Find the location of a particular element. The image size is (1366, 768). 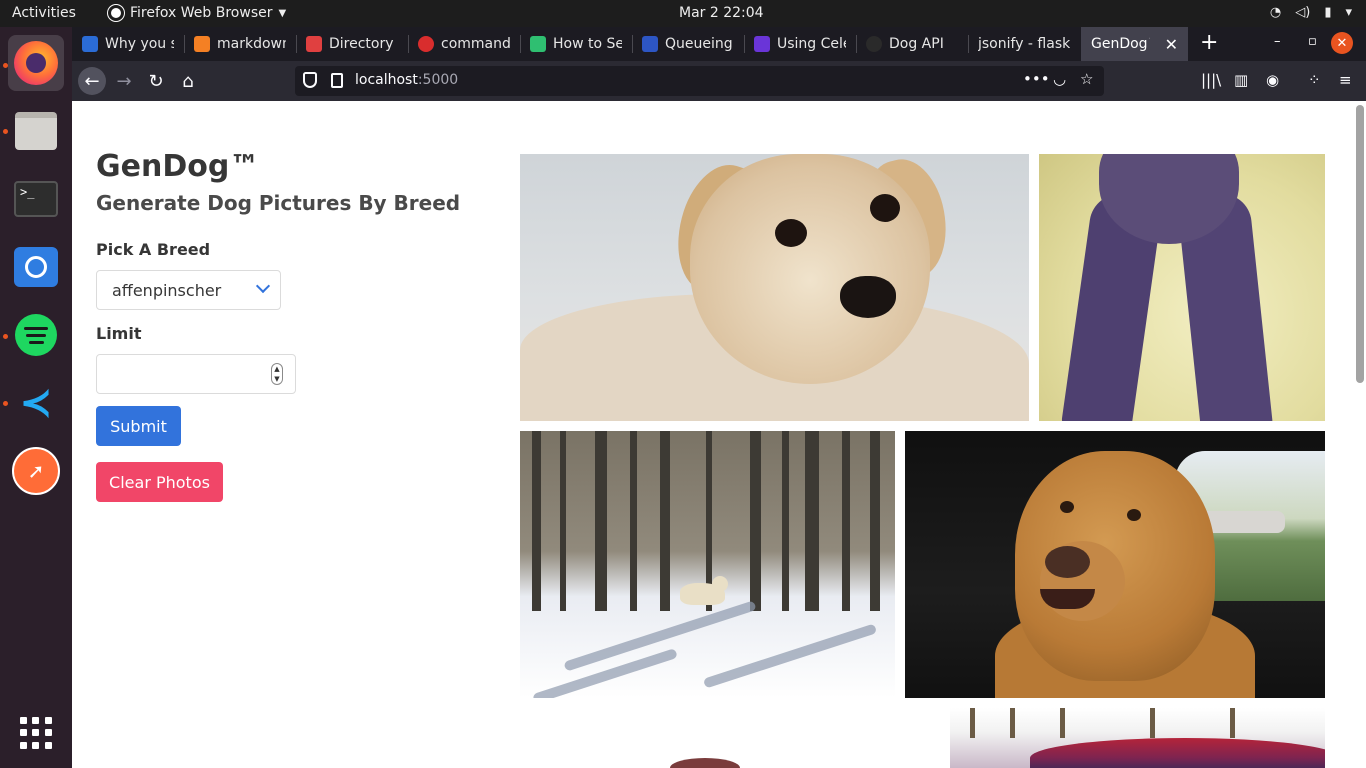

vscode-icon: ≺ is located at coordinates (36, 403).